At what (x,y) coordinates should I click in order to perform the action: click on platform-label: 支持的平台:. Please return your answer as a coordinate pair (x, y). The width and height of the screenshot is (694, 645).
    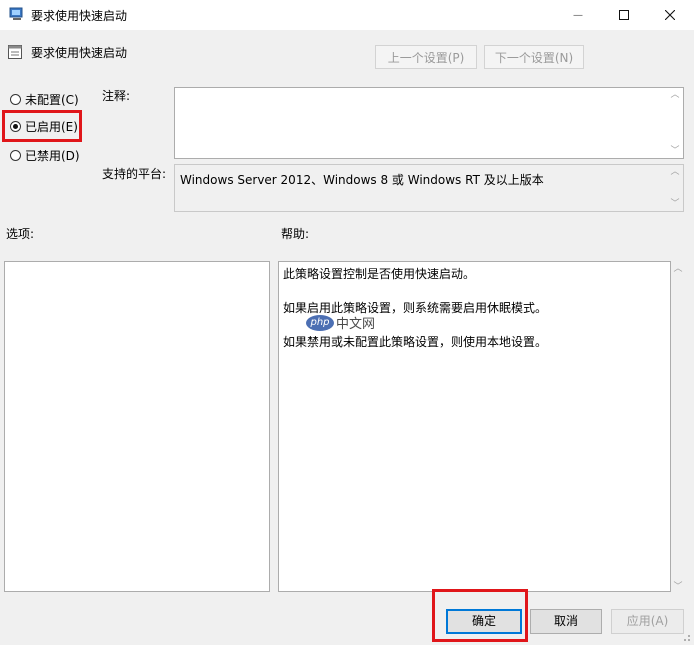
    Looking at the image, I should click on (134, 174).